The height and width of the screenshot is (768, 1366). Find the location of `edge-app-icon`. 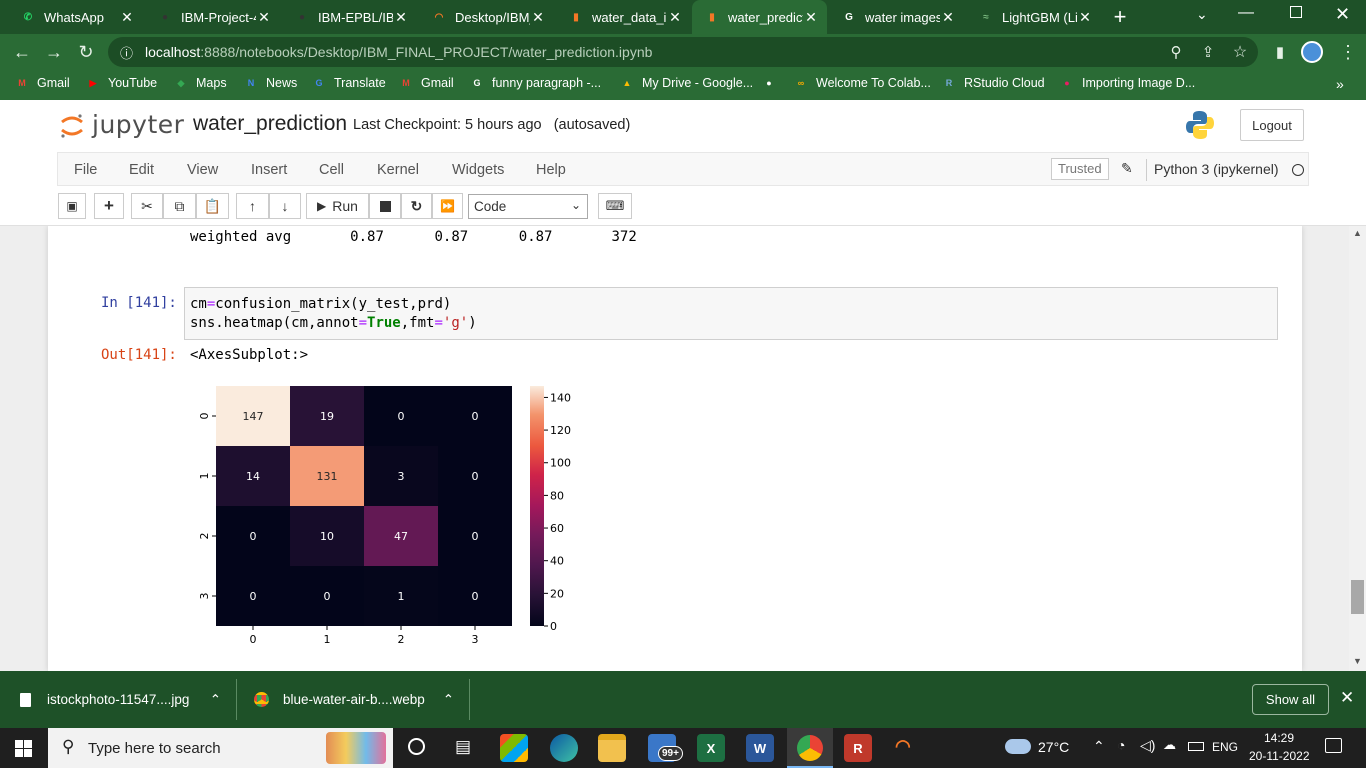

edge-app-icon is located at coordinates (564, 748).